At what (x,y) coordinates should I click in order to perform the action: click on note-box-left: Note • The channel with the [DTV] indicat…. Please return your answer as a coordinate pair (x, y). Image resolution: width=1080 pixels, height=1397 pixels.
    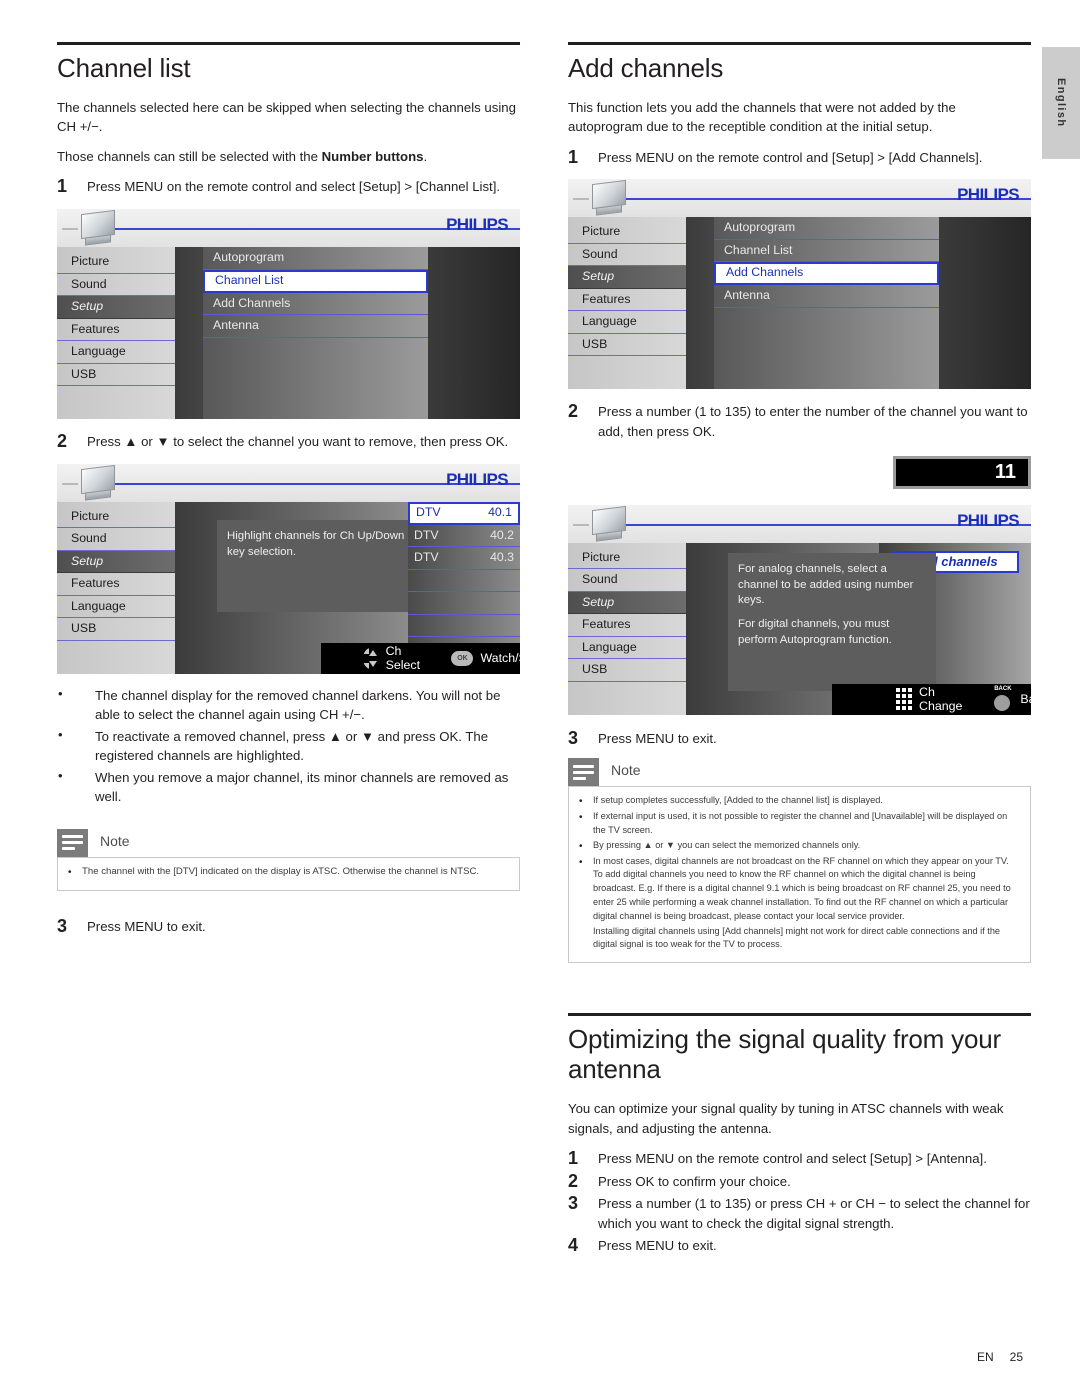
    Looking at the image, I should click on (288, 859).